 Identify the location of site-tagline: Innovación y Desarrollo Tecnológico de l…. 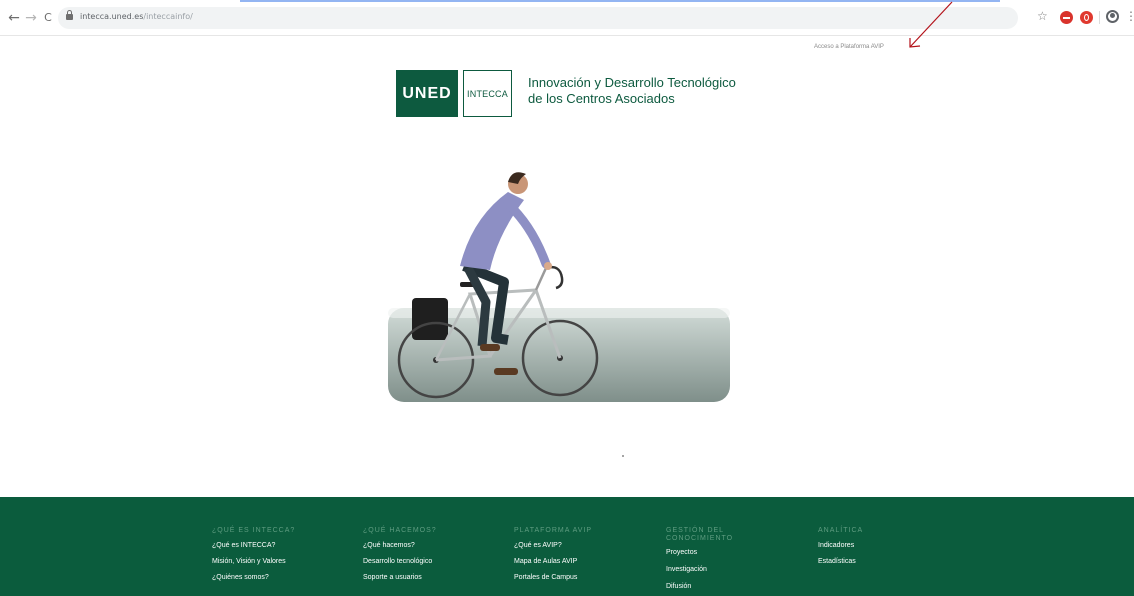
(648, 91).